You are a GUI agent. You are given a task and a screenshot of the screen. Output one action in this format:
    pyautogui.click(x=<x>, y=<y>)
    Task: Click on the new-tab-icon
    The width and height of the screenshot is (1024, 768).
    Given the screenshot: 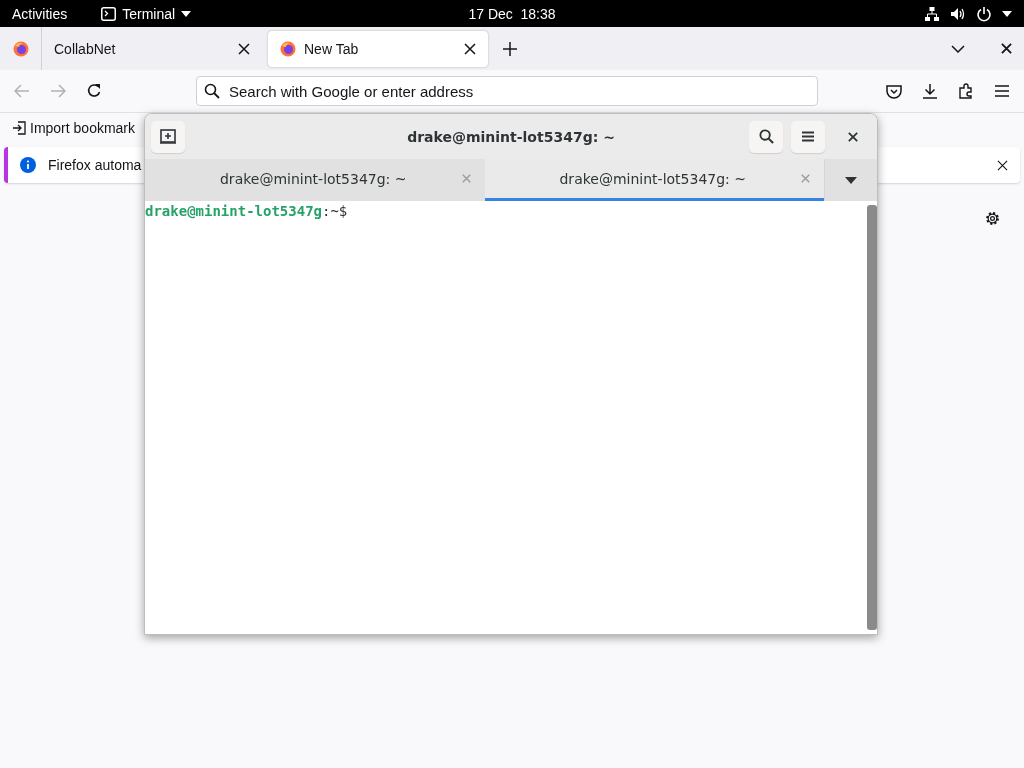 What is the action you would take?
    pyautogui.click(x=168, y=136)
    